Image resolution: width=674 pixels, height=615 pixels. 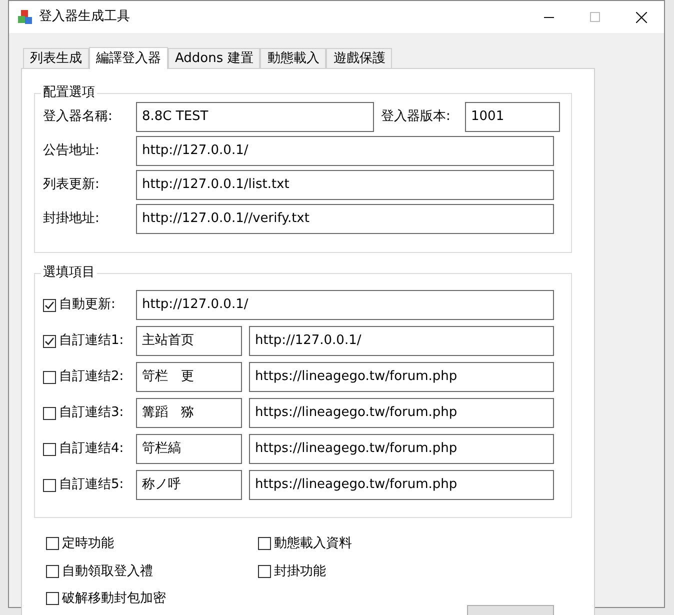 I want to click on minimize-icon, so click(x=549, y=17).